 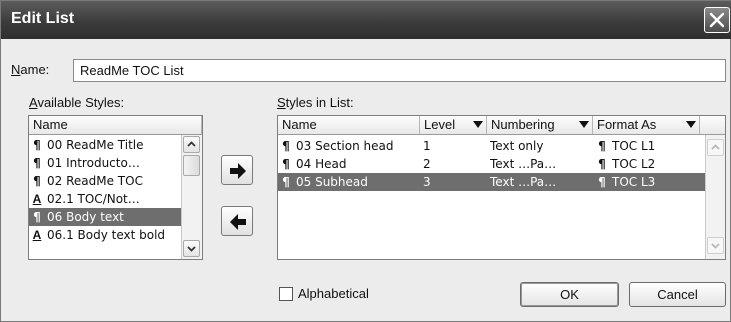 I want to click on list-item: ¶ 00 ReadMe Title, so click(x=105, y=145).